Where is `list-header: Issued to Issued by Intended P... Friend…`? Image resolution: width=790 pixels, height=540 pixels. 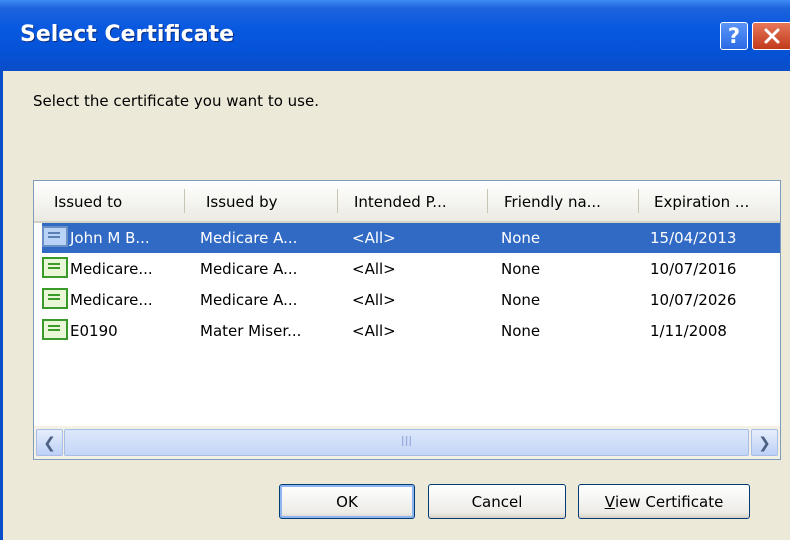 list-header: Issued to Issued by Intended P... Friend… is located at coordinates (407, 202).